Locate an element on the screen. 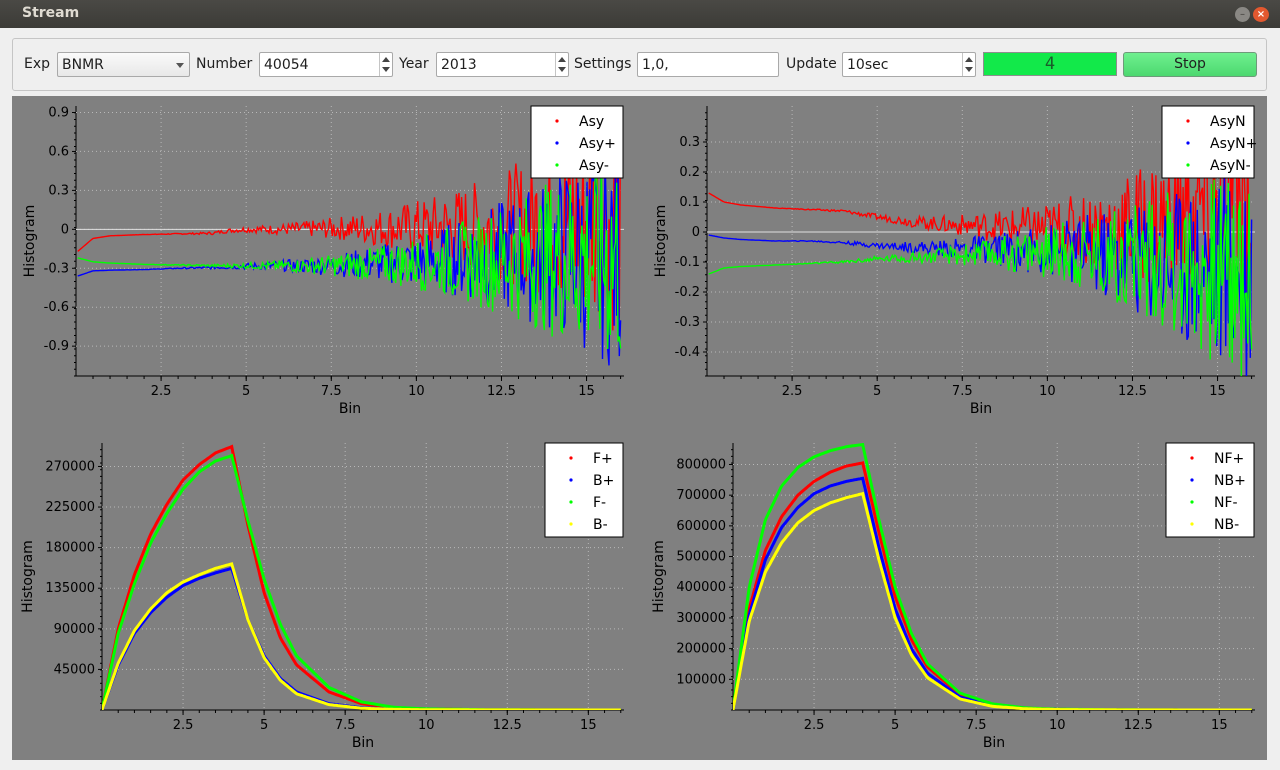 This screenshot has width=1280, height=770. series-F+ is located at coordinates (361, 577).